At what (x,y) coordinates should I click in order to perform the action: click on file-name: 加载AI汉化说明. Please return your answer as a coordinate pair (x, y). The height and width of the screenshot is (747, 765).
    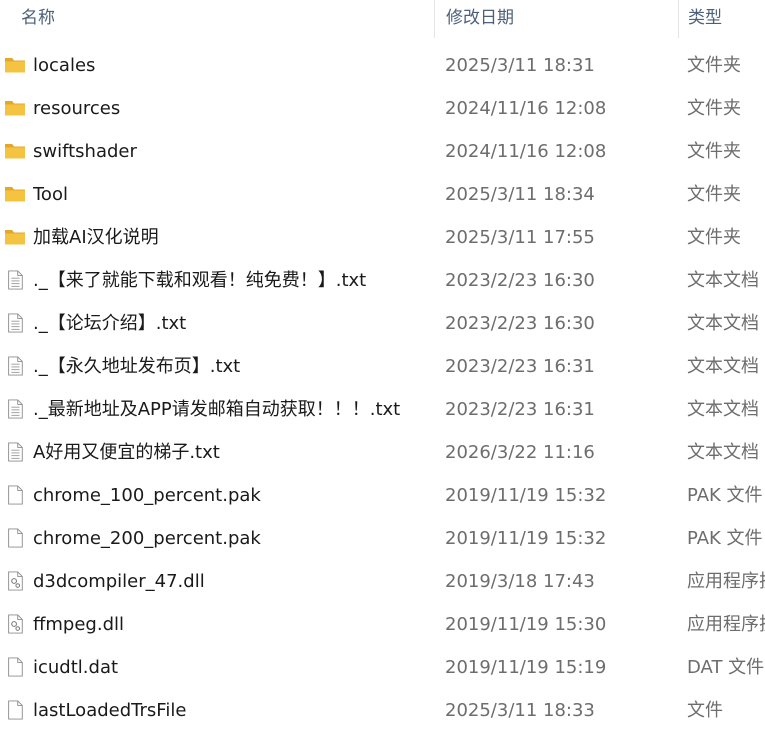
    Looking at the image, I should click on (96, 237).